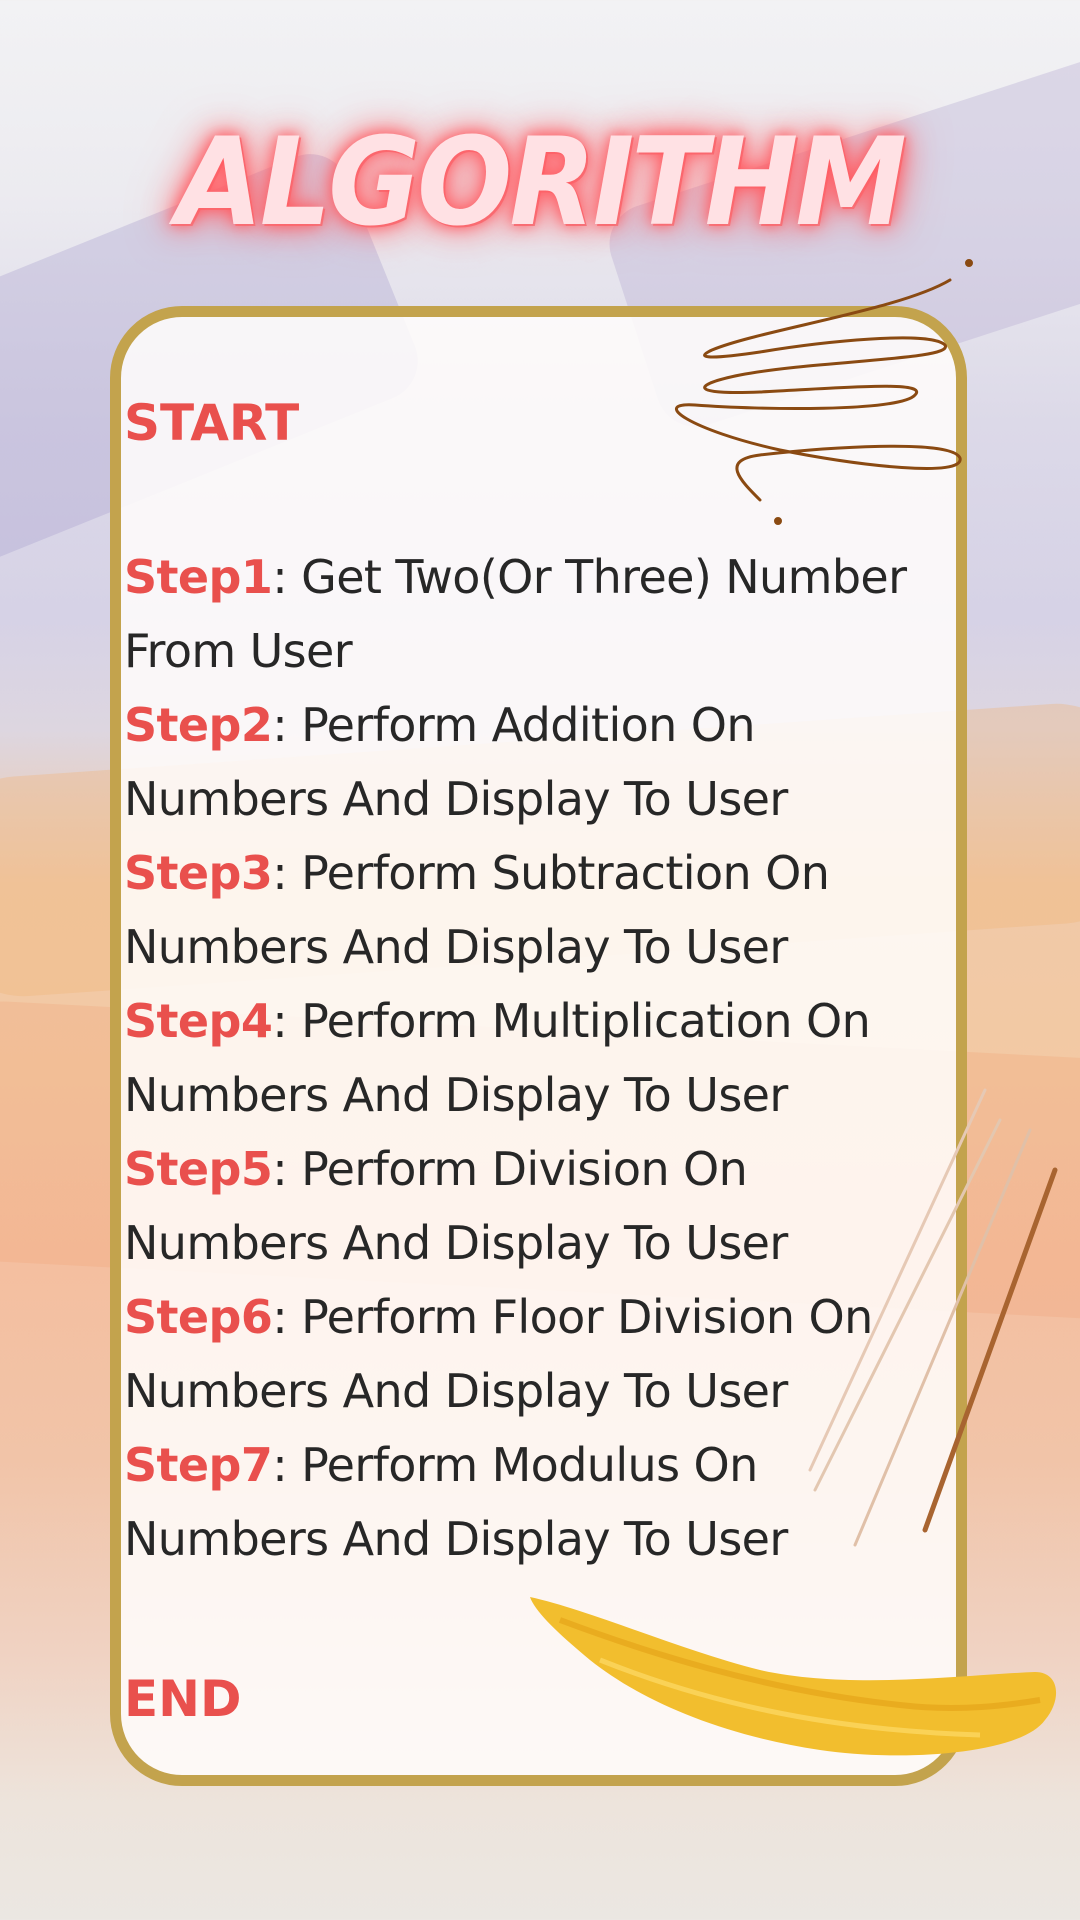 The height and width of the screenshot is (1920, 1080). What do you see at coordinates (212, 423) in the screenshot?
I see `start-label: START` at bounding box center [212, 423].